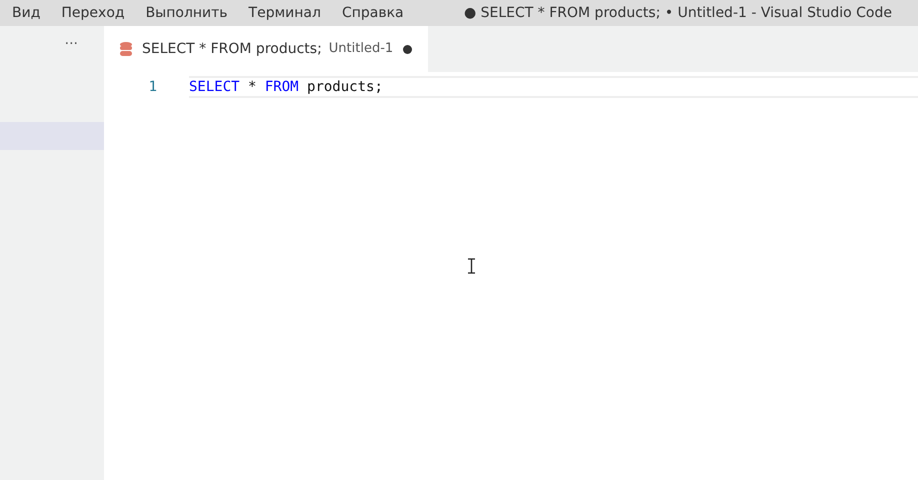 The image size is (918, 480). Describe the element at coordinates (91, 13) in the screenshot. I see `menu-item: Переход` at that location.